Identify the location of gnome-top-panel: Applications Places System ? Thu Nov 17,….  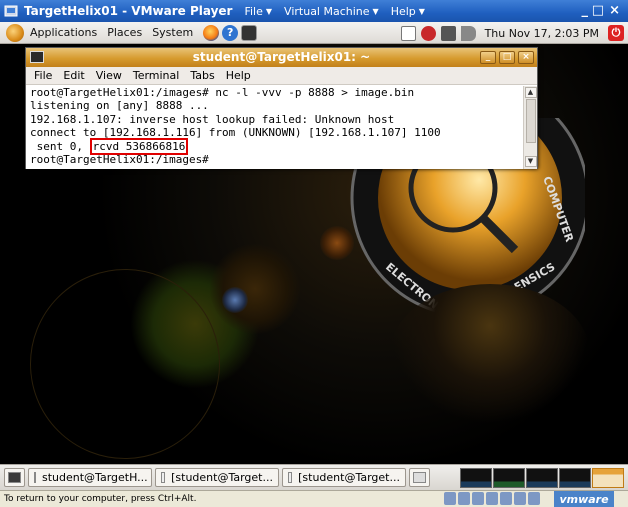
(314, 33).